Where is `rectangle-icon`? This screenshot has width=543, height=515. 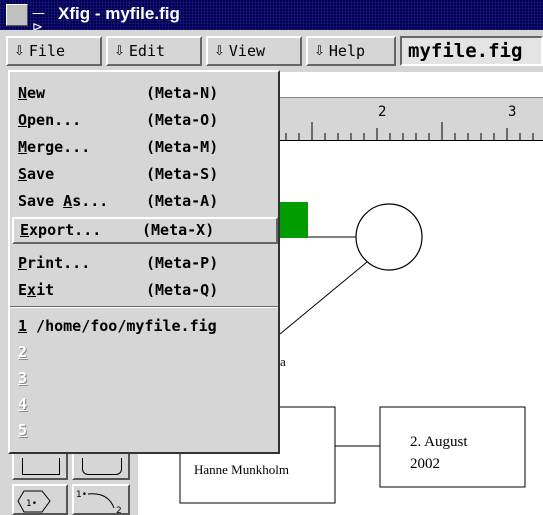 rectangle-icon is located at coordinates (41, 466).